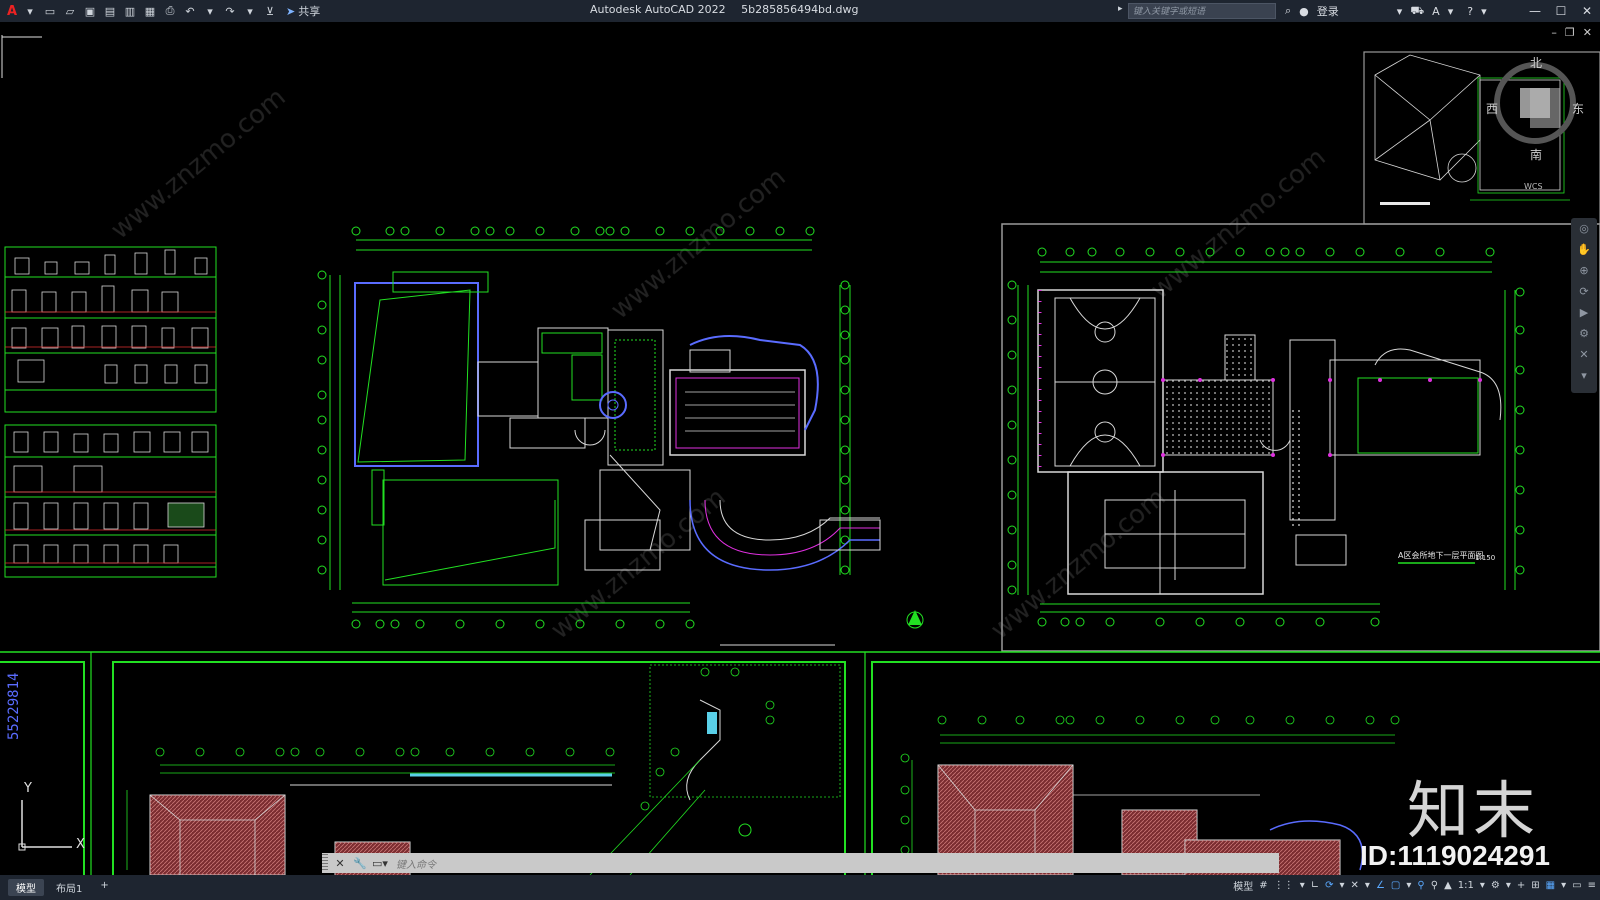 This screenshot has width=1600, height=900. What do you see at coordinates (210, 11) in the screenshot?
I see `undo-dropdown-icon: ▾` at bounding box center [210, 11].